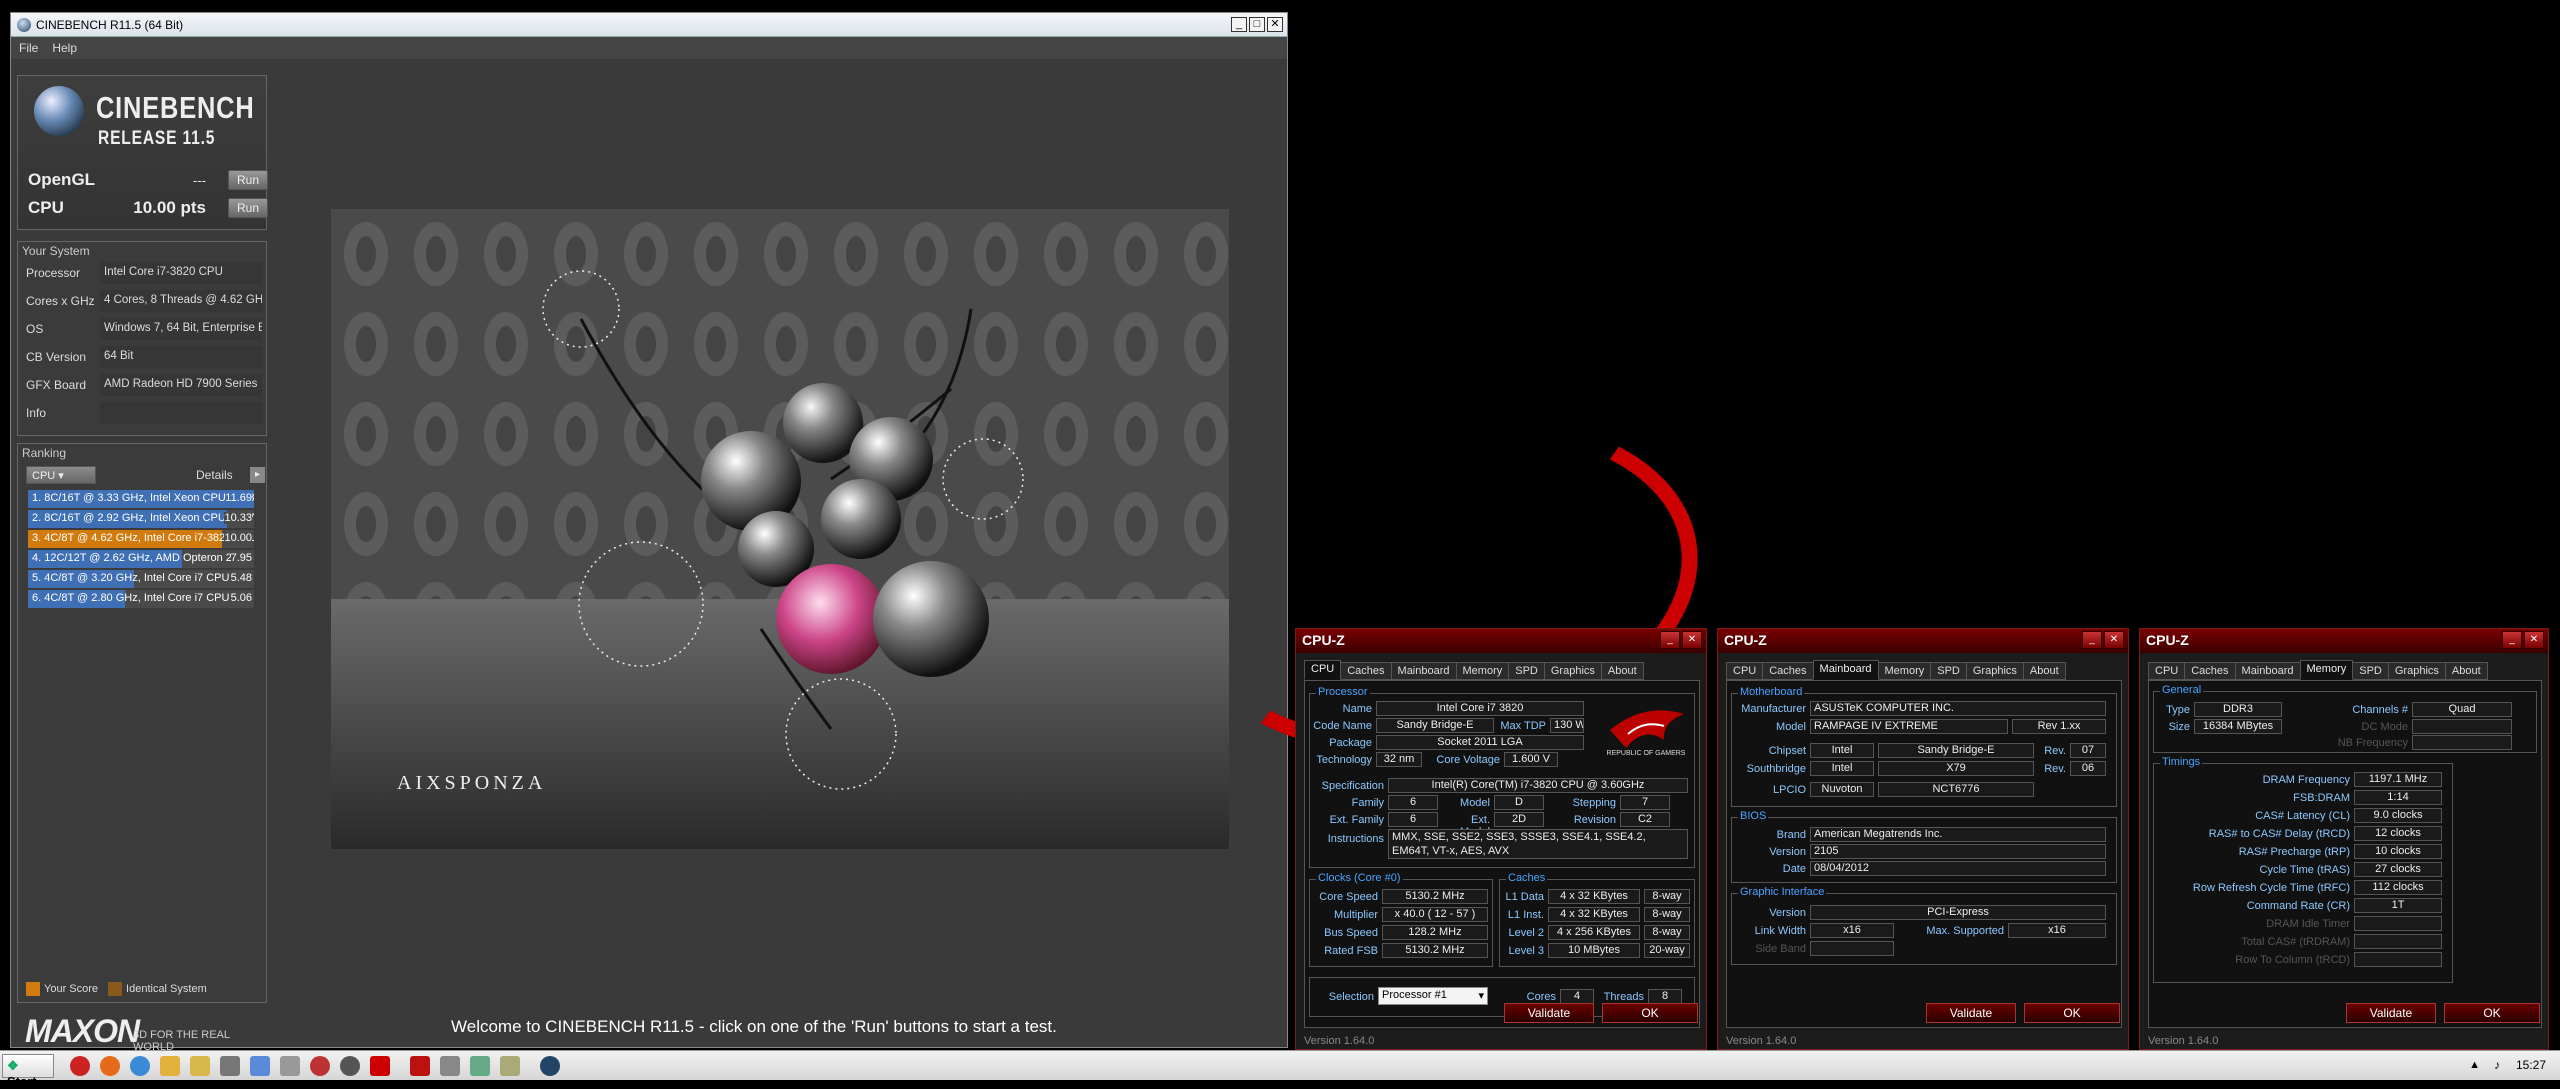  Describe the element at coordinates (2295, 942) in the screenshot. I see `timing-label: Total CAS# (tRDRAM)` at that location.